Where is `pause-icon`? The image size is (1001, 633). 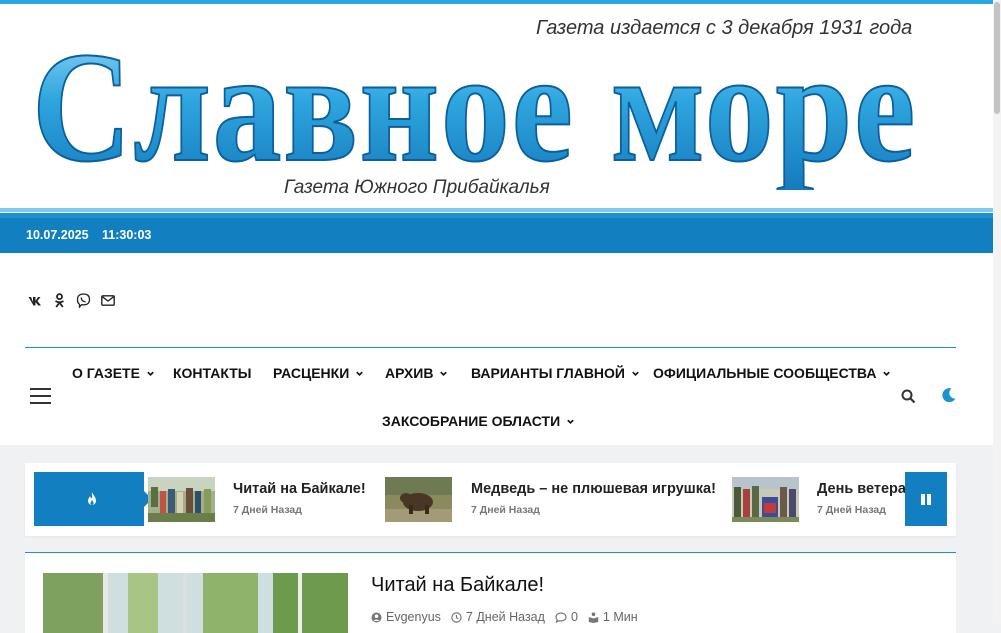 pause-icon is located at coordinates (926, 499).